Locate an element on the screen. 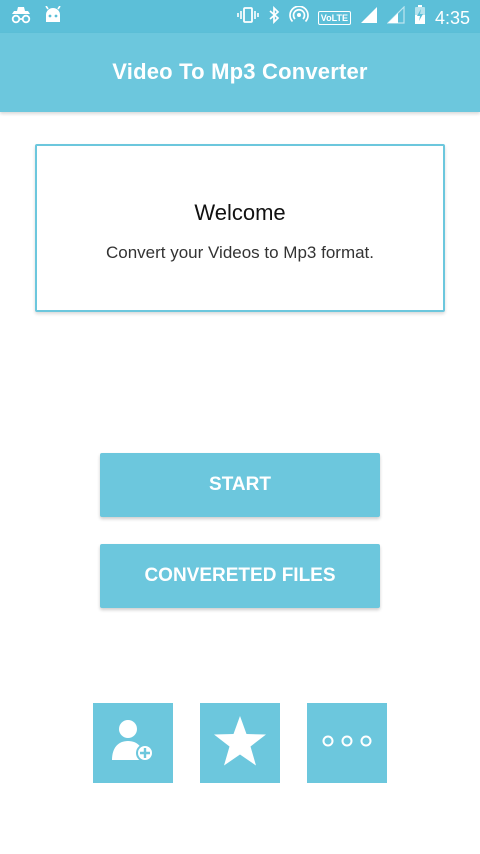  status-time: 4:35 is located at coordinates (452, 17).